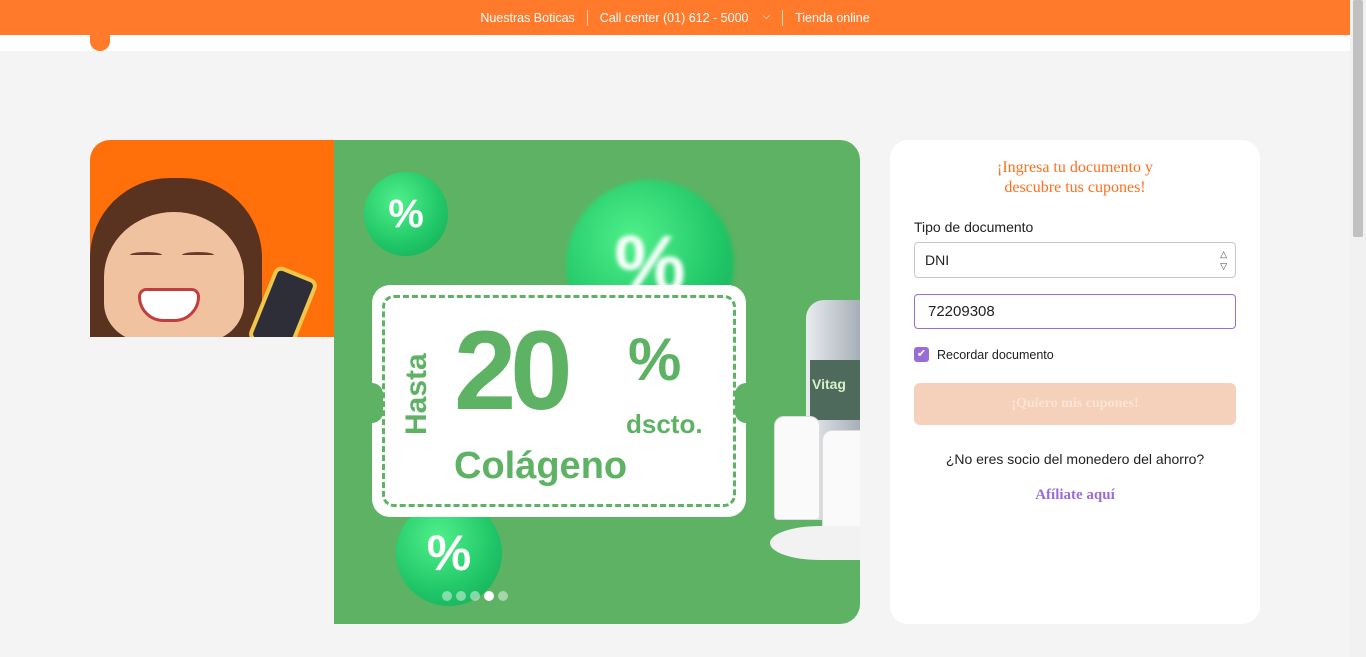 The height and width of the screenshot is (657, 1366). Describe the element at coordinates (1075, 260) in the screenshot. I see `doc-type-select: DNI △ ▽` at that location.